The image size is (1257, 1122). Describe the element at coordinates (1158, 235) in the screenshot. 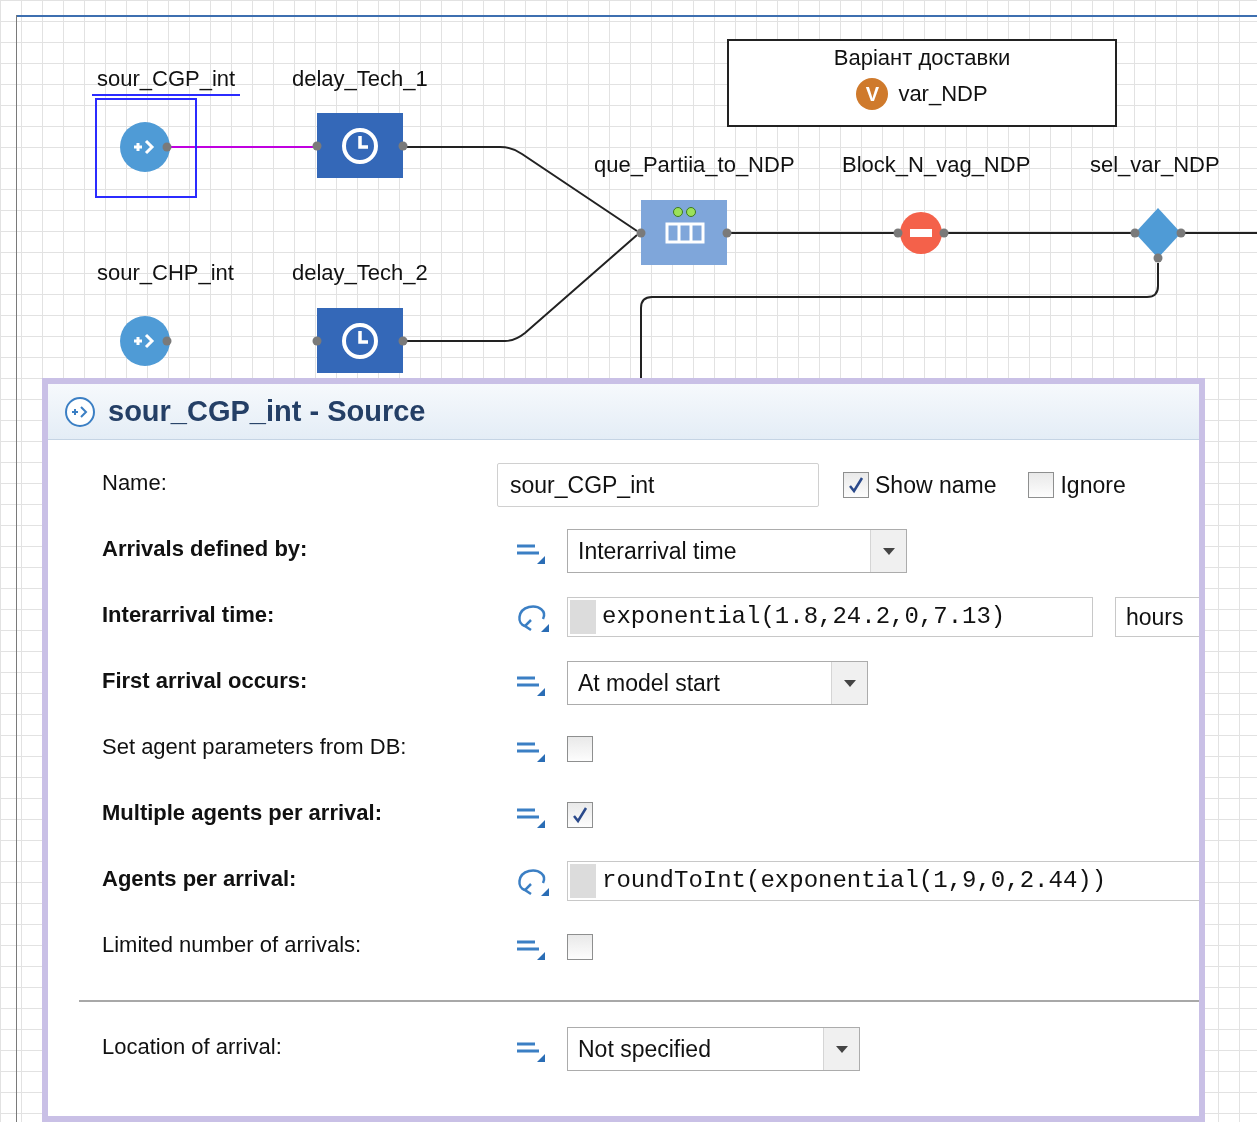

I see `select-block-icon` at that location.